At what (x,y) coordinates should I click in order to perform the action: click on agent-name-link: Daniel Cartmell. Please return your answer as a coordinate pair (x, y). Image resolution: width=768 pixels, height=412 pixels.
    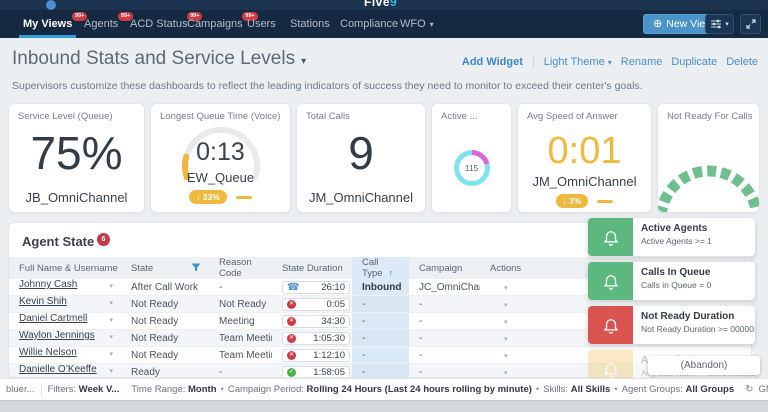
    Looking at the image, I should click on (53, 318).